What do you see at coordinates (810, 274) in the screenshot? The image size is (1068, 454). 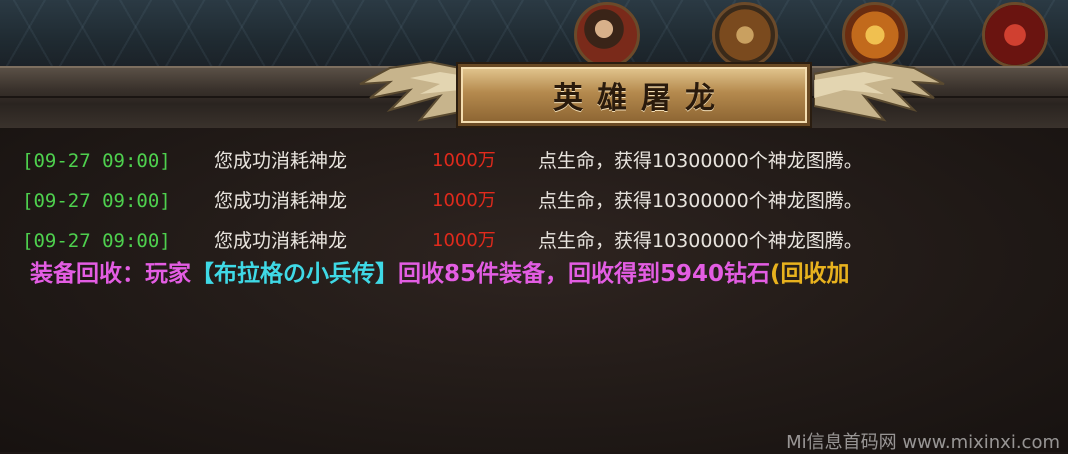 I see `broadcast-suffix: (回收加` at bounding box center [810, 274].